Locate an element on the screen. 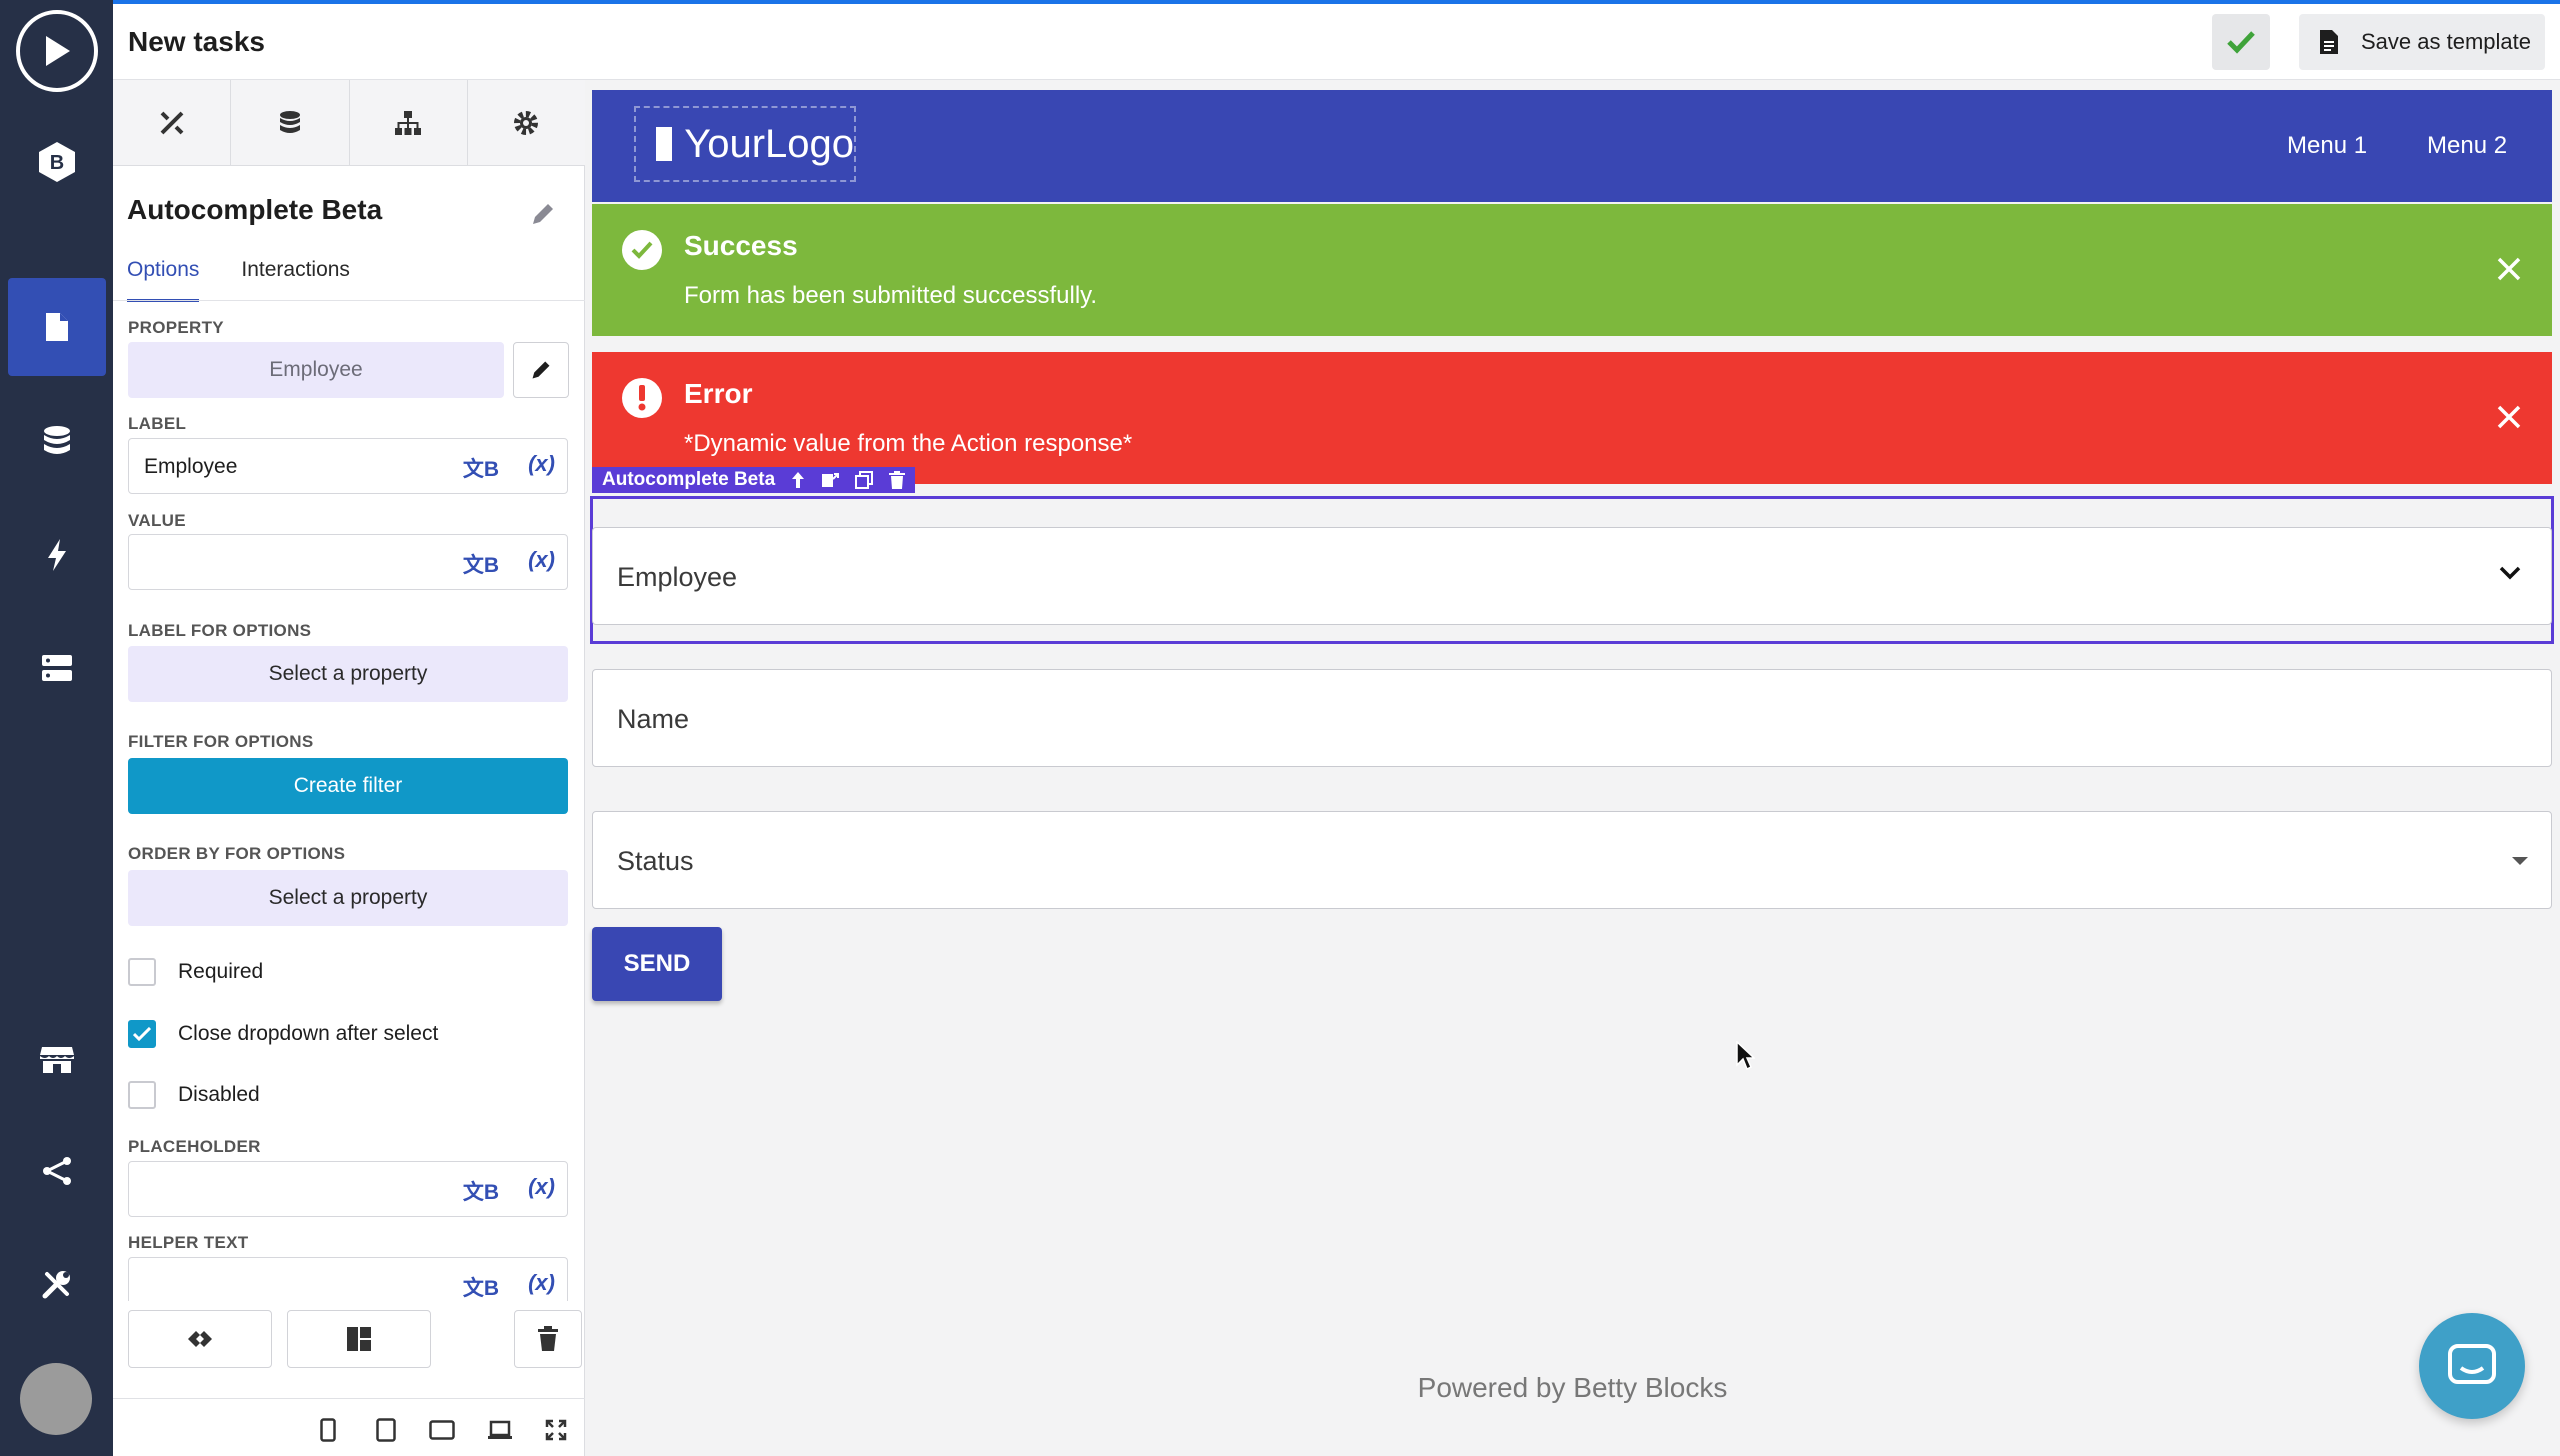 The image size is (2560, 1456). caret-down-icon is located at coordinates (2520, 861).